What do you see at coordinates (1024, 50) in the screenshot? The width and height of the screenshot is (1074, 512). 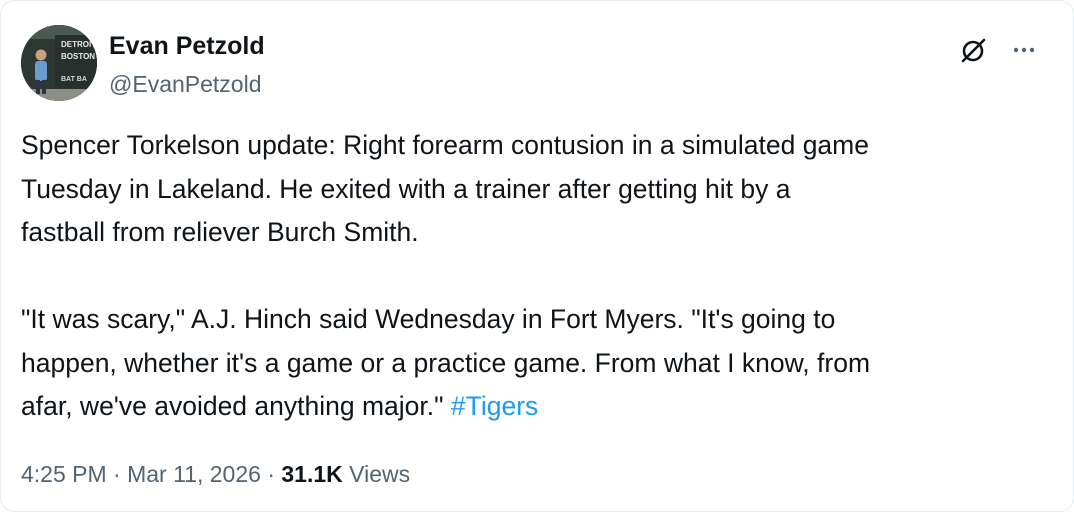 I see `more-icon` at bounding box center [1024, 50].